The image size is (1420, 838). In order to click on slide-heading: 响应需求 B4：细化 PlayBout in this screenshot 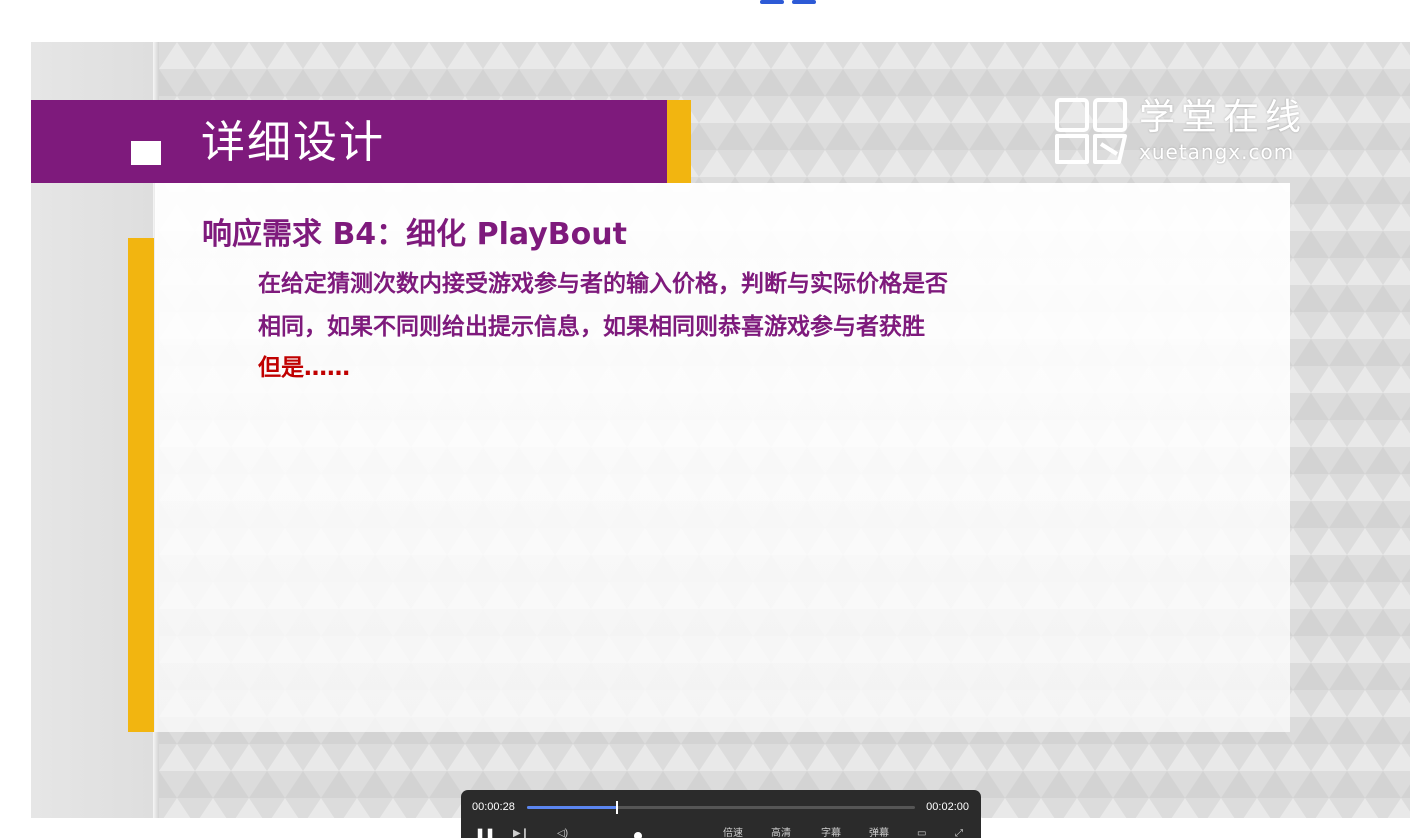, I will do `click(414, 234)`.